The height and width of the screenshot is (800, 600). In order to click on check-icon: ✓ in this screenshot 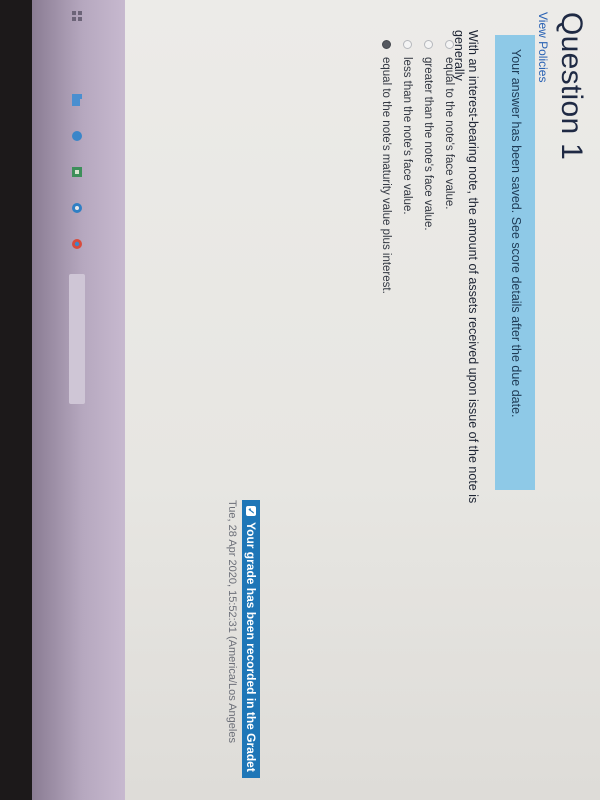, I will do `click(251, 511)`.